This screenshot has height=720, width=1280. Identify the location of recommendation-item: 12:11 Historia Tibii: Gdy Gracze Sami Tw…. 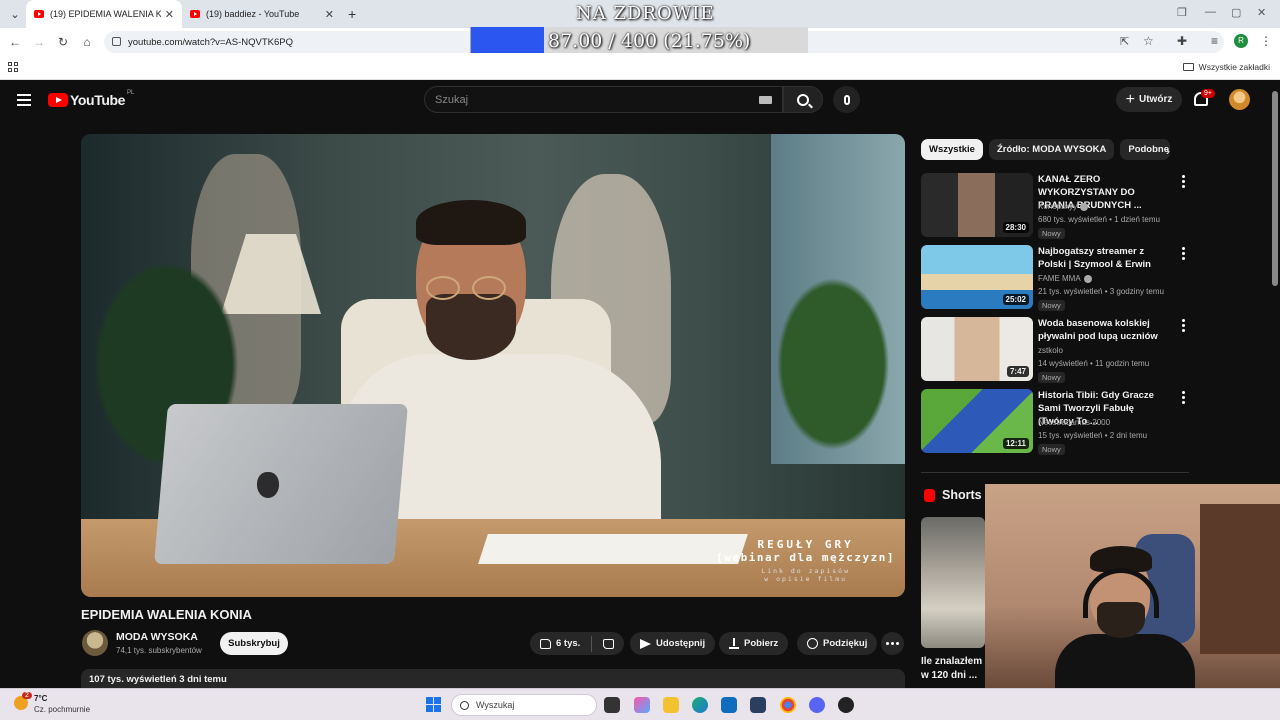
(1055, 422).